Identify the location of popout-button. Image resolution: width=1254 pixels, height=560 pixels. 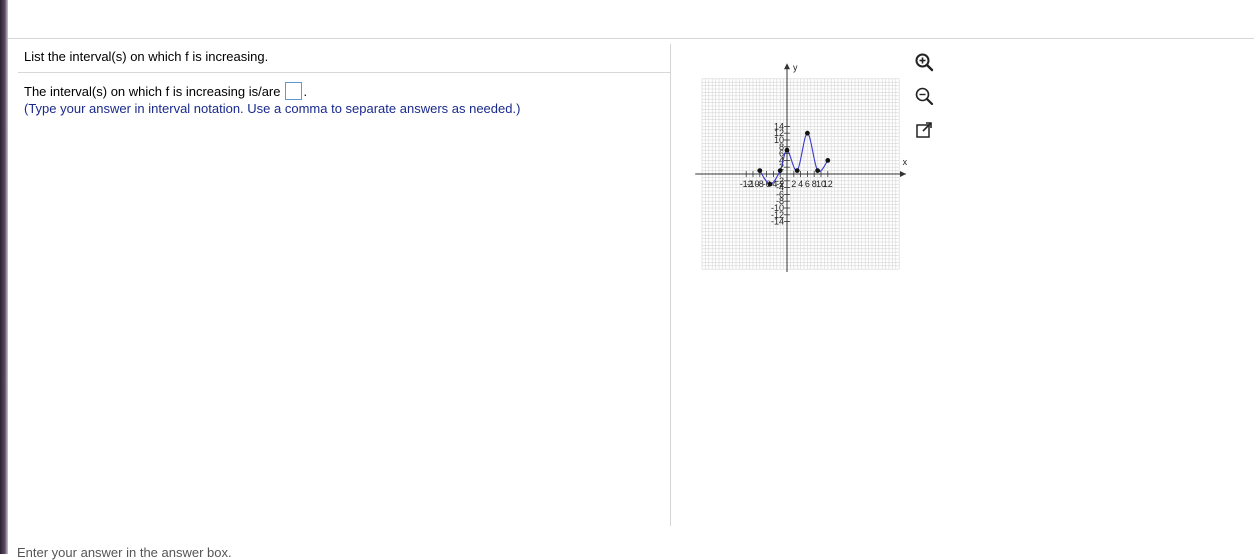
(924, 130).